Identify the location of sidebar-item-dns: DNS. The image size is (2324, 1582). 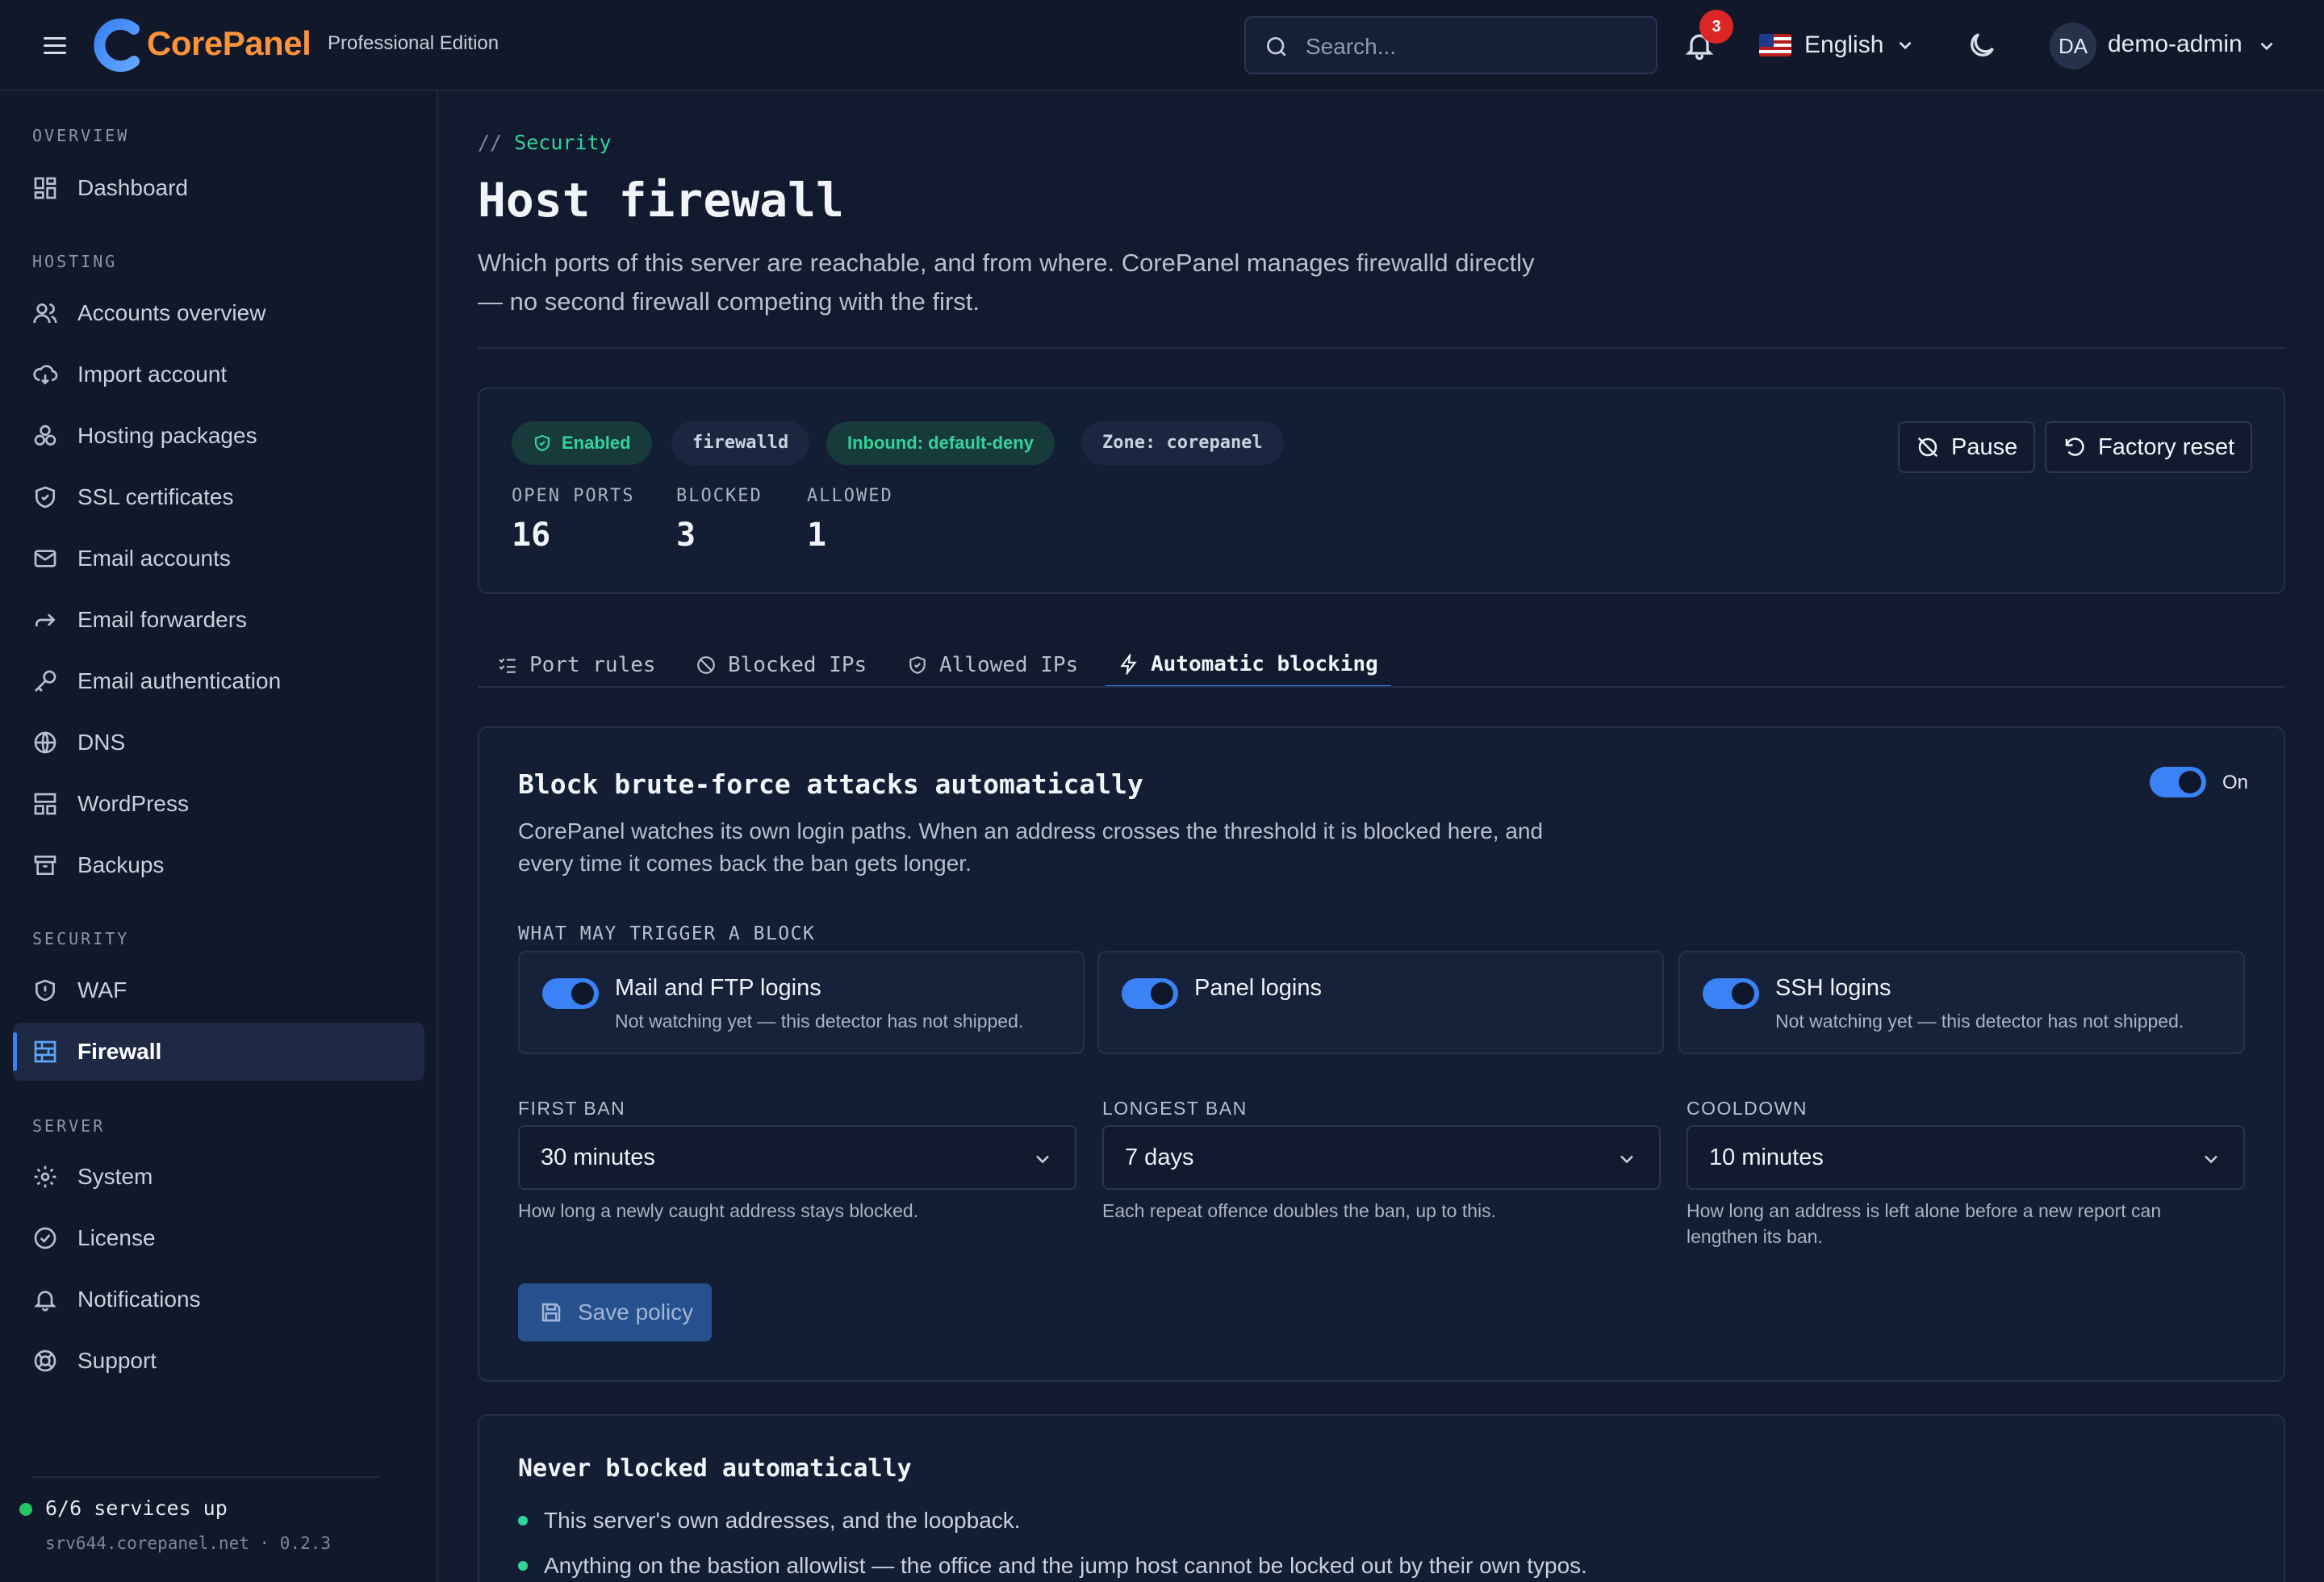
(218, 743).